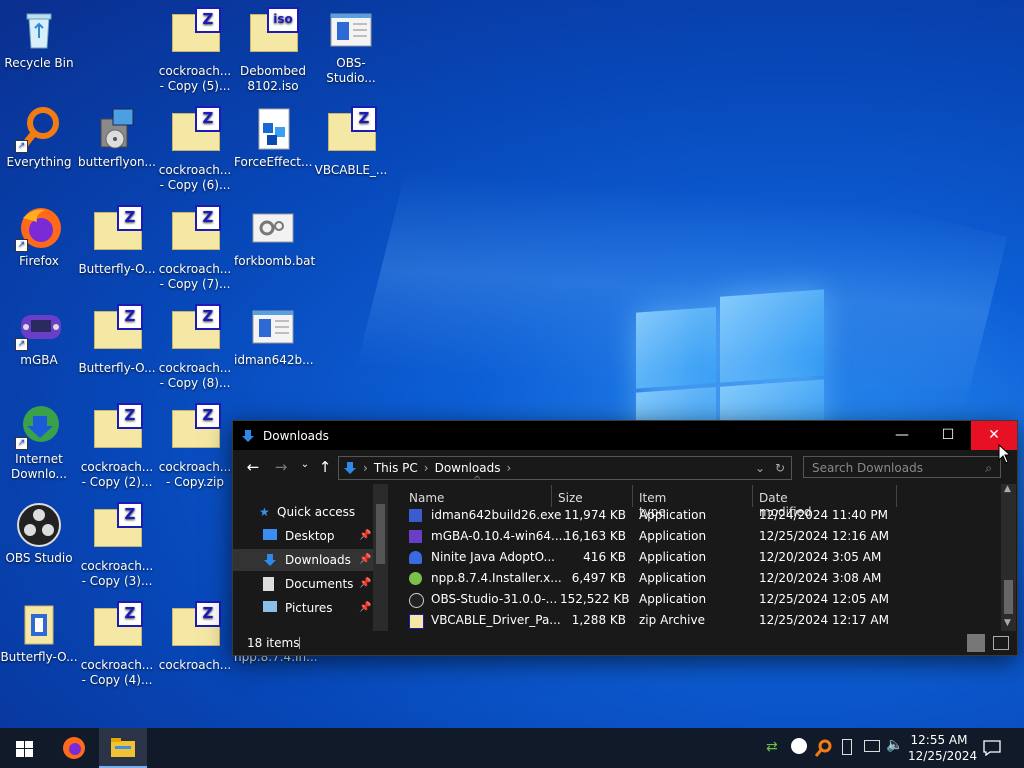 This screenshot has height=768, width=1024. I want to click on search-input: Search Downloads ⌕, so click(902, 467).